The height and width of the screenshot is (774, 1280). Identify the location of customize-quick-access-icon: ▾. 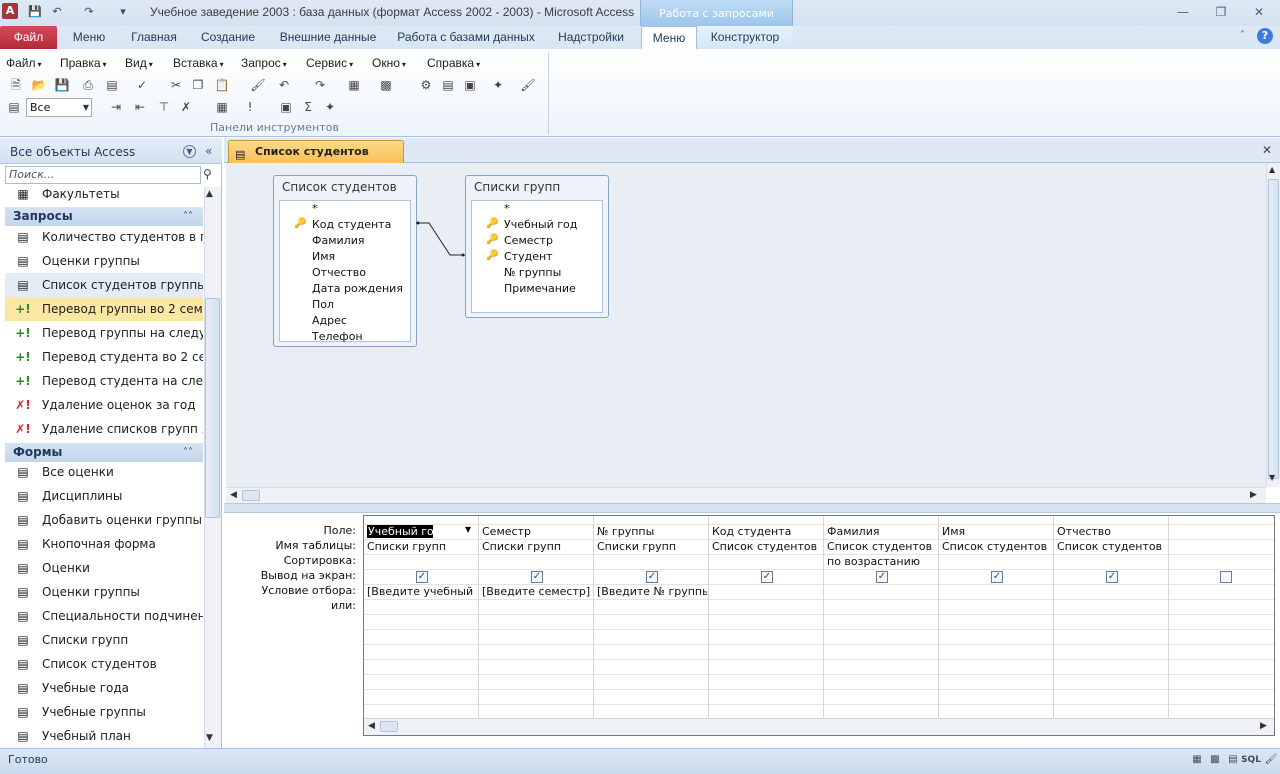
(123, 12).